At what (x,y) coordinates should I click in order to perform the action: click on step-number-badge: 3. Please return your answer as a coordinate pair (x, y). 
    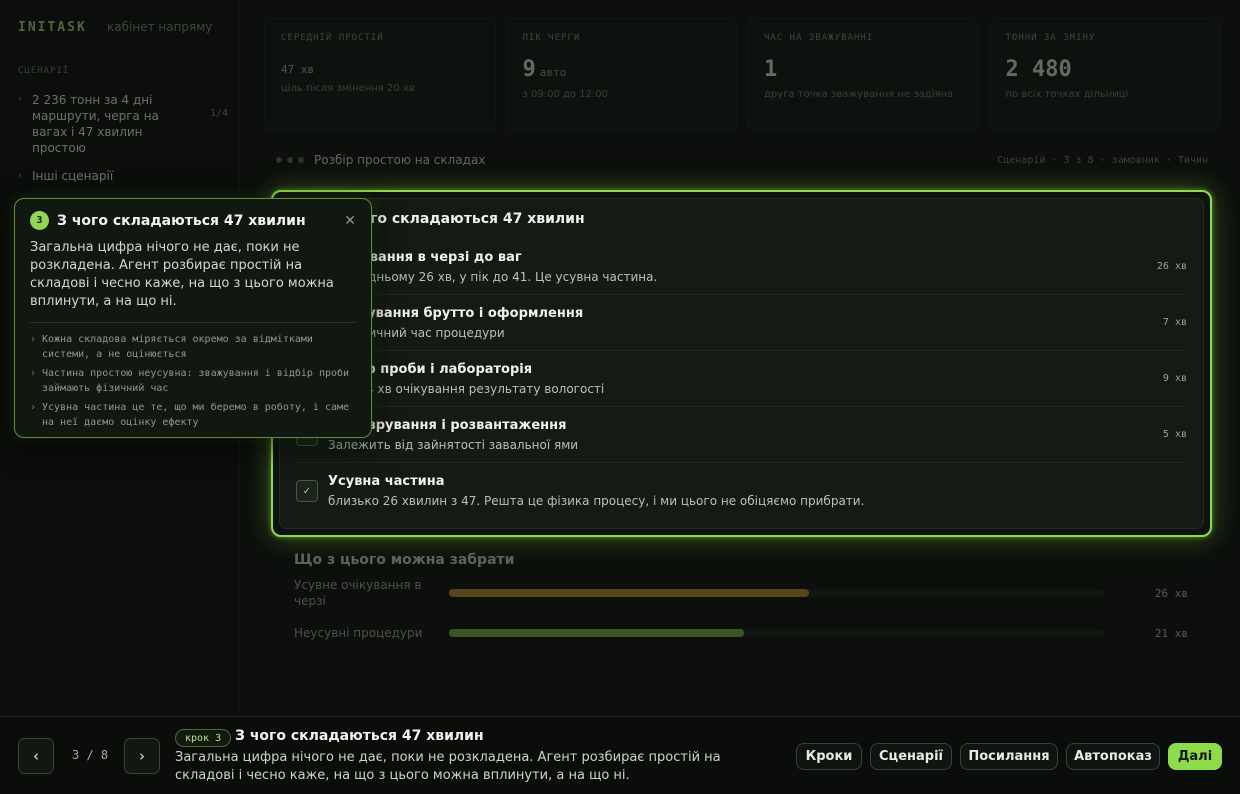
    Looking at the image, I should click on (39, 220).